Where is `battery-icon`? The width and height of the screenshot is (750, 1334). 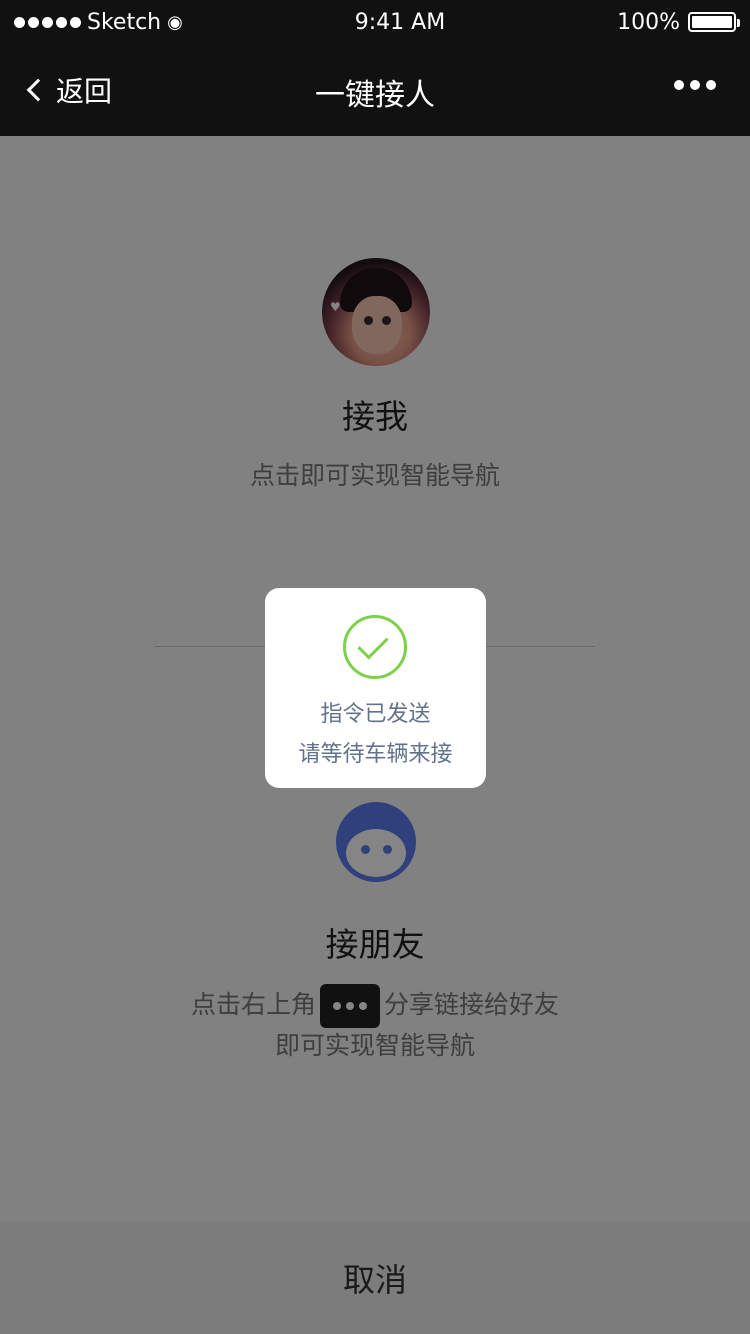
battery-icon is located at coordinates (714, 22).